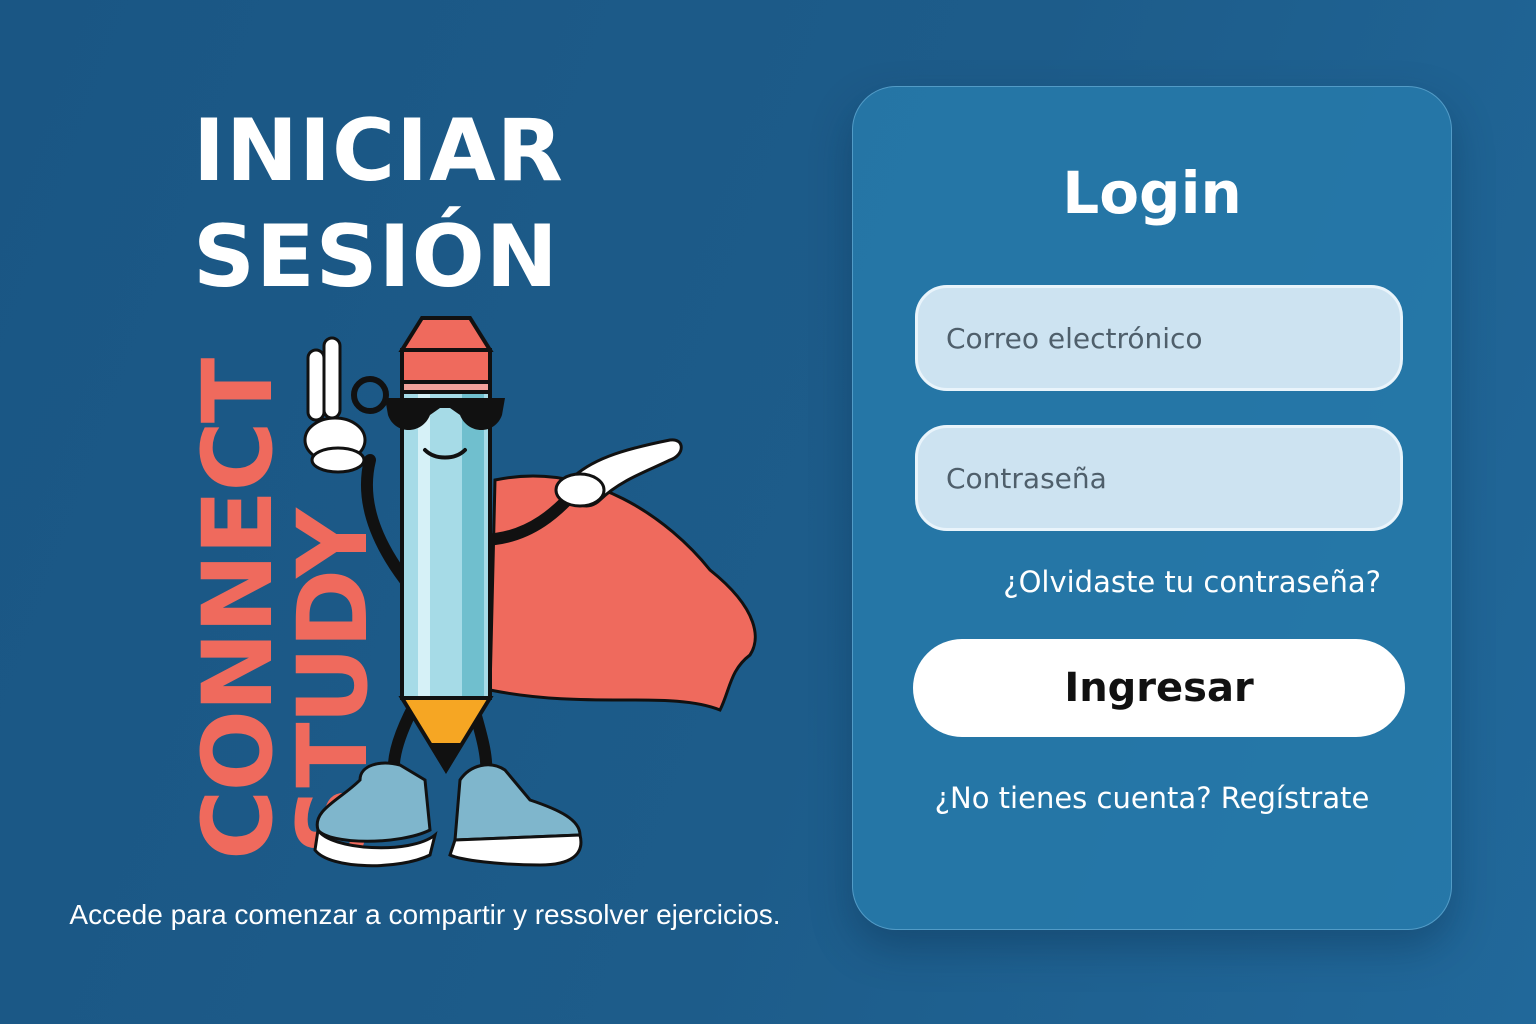 This screenshot has height=1024, width=1536. Describe the element at coordinates (1152, 798) in the screenshot. I see `register-link: ¿No tienes cuenta? Regístrate` at that location.